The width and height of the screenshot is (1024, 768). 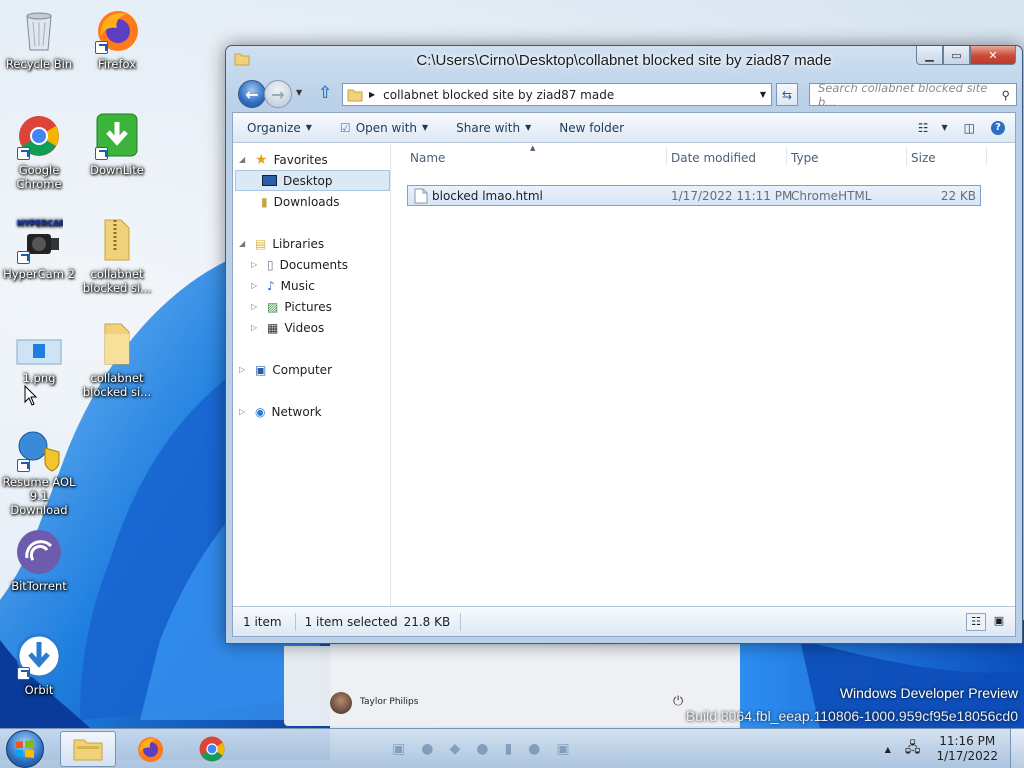 What do you see at coordinates (805, 158) in the screenshot?
I see `column-header-type: Type` at bounding box center [805, 158].